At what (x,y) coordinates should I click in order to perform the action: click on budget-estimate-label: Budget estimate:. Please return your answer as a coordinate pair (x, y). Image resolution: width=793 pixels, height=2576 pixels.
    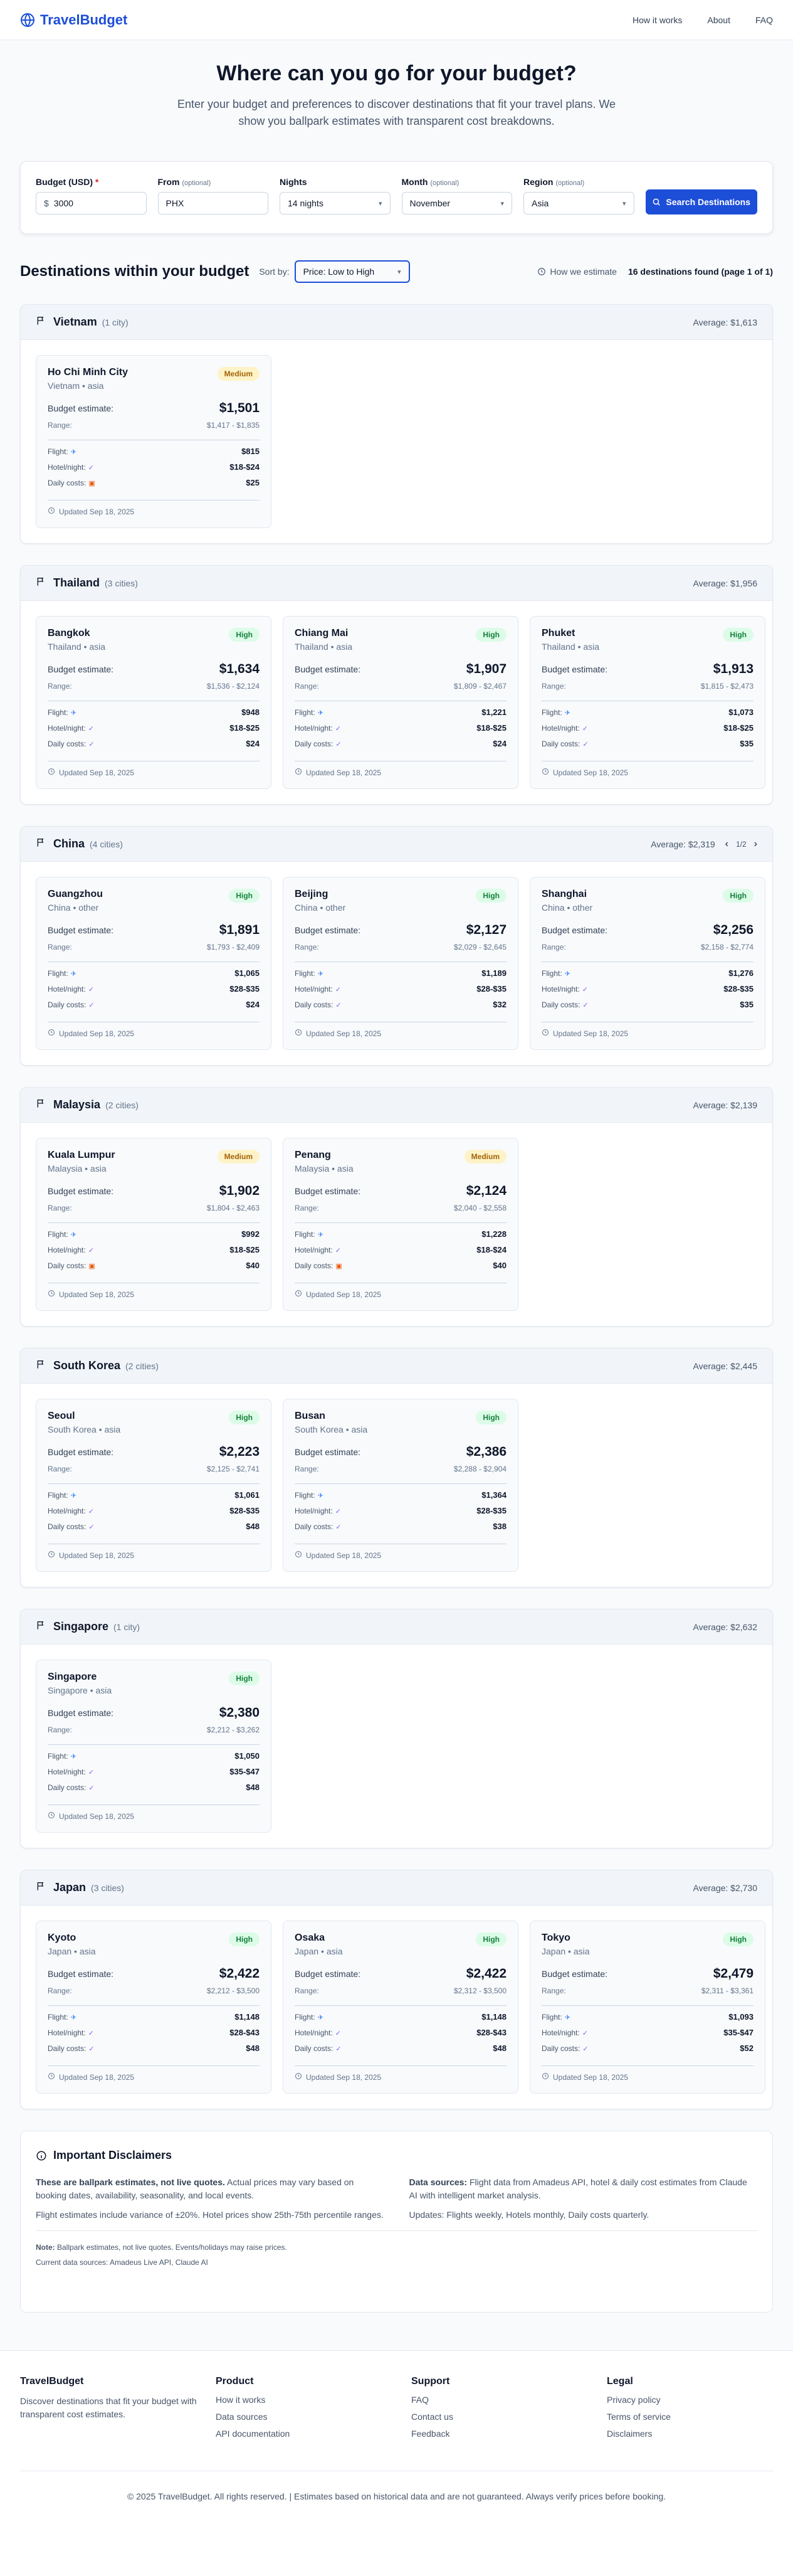
    Looking at the image, I should click on (575, 669).